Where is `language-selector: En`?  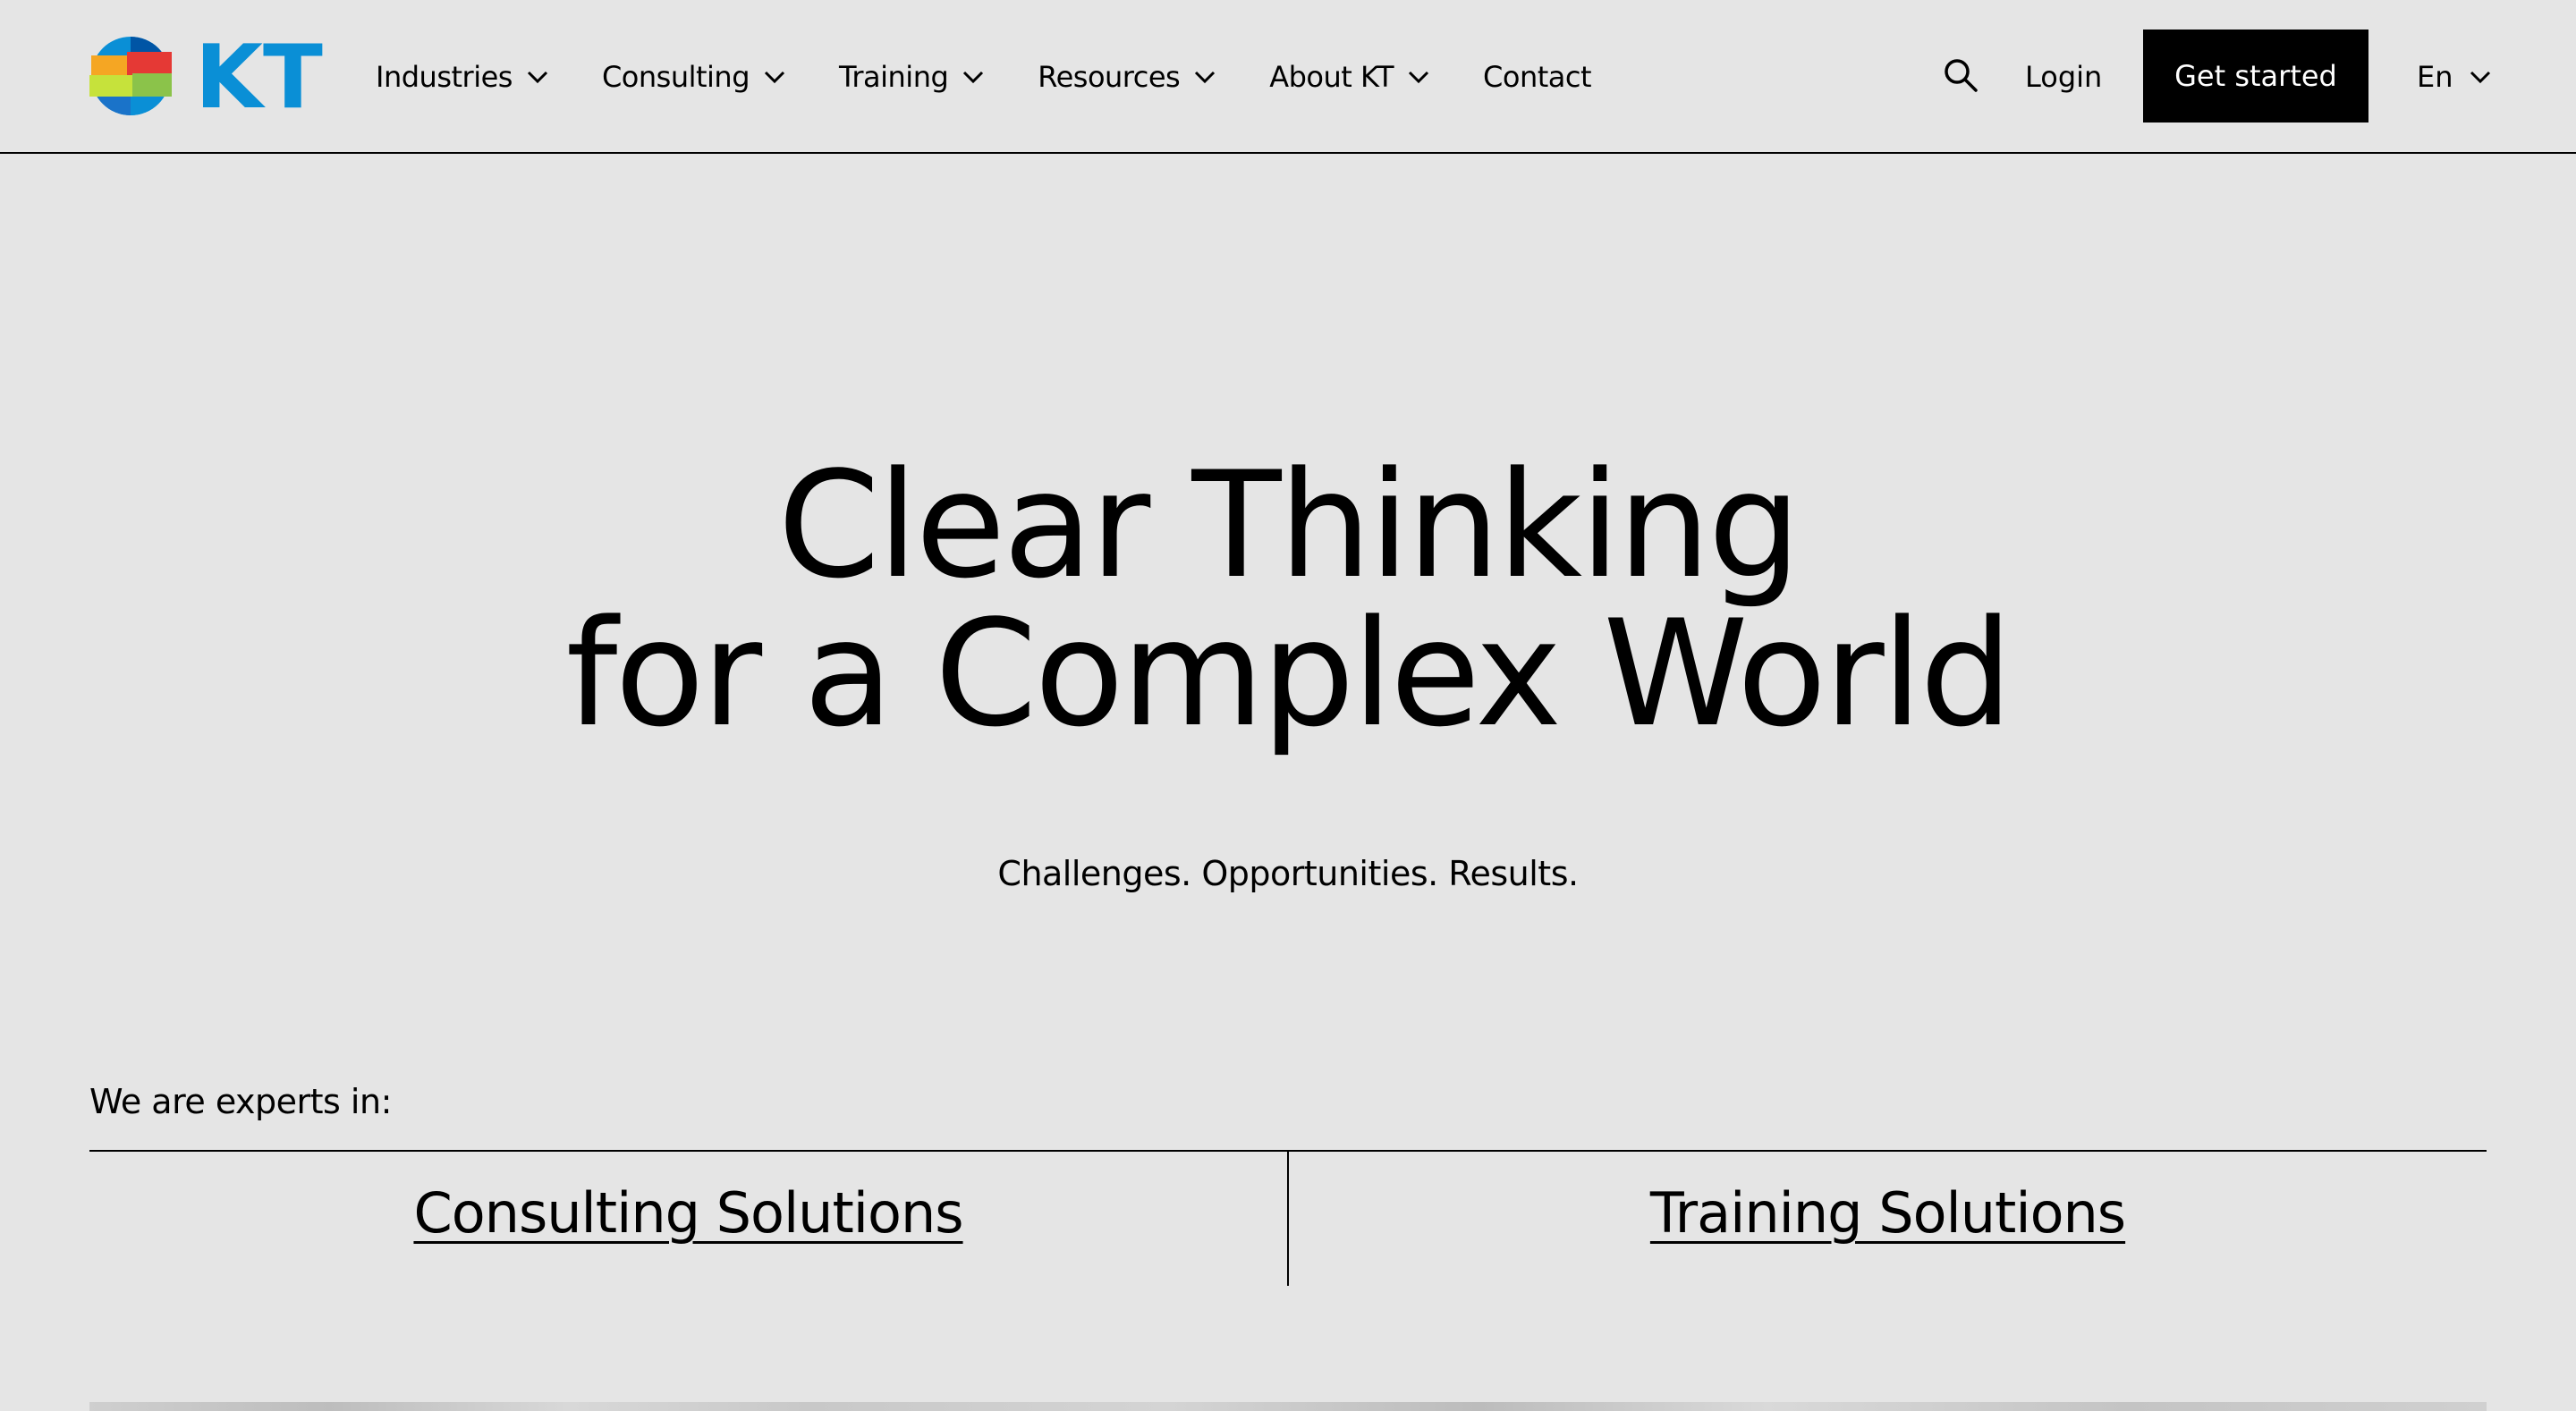 language-selector: En is located at coordinates (2454, 77).